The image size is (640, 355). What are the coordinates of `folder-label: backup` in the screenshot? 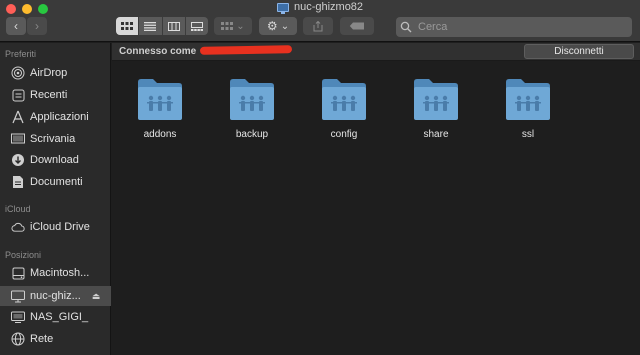 It's located at (252, 134).